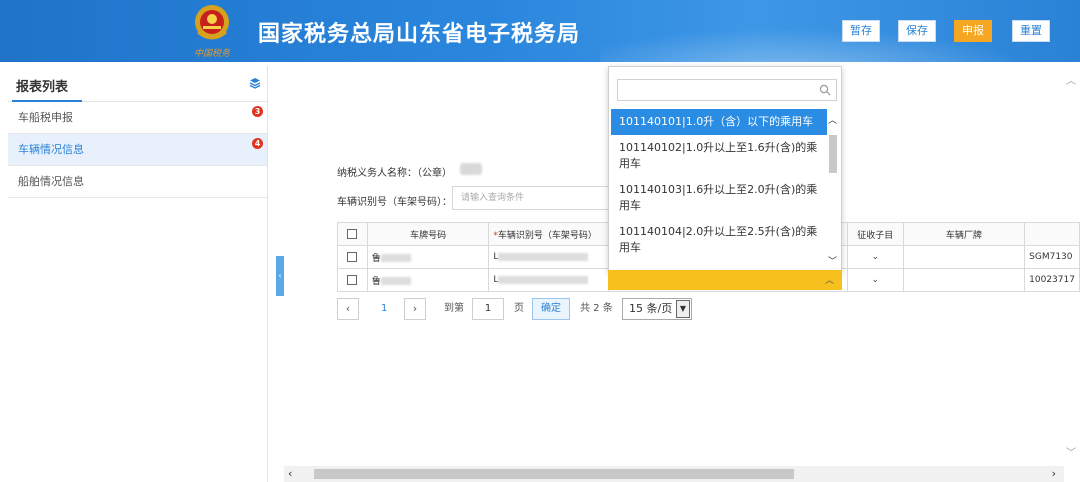 This screenshot has width=1080, height=482. I want to click on svg-text: 中国税务, so click(212, 53).